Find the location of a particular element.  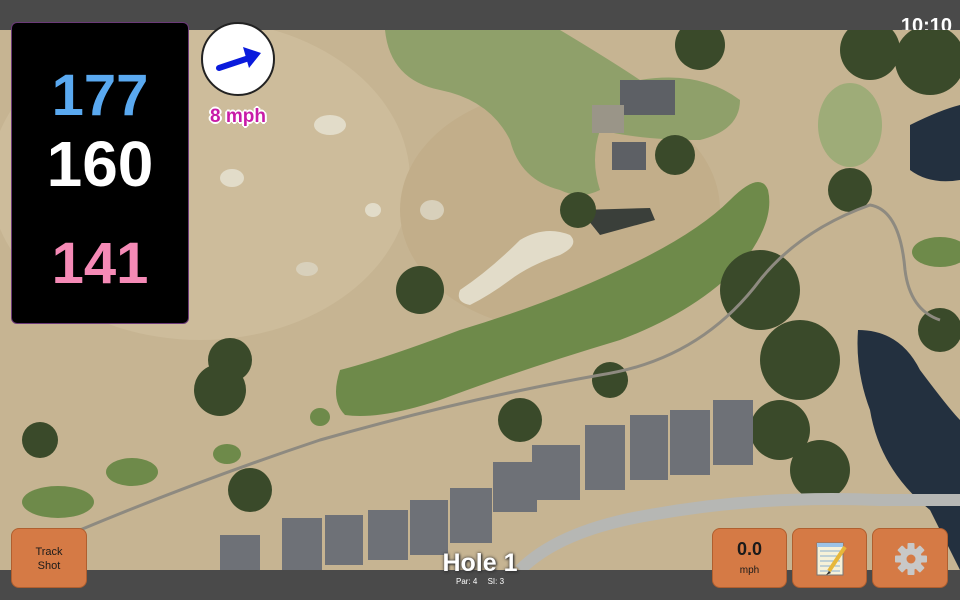

arrow-icon is located at coordinates (238, 59).